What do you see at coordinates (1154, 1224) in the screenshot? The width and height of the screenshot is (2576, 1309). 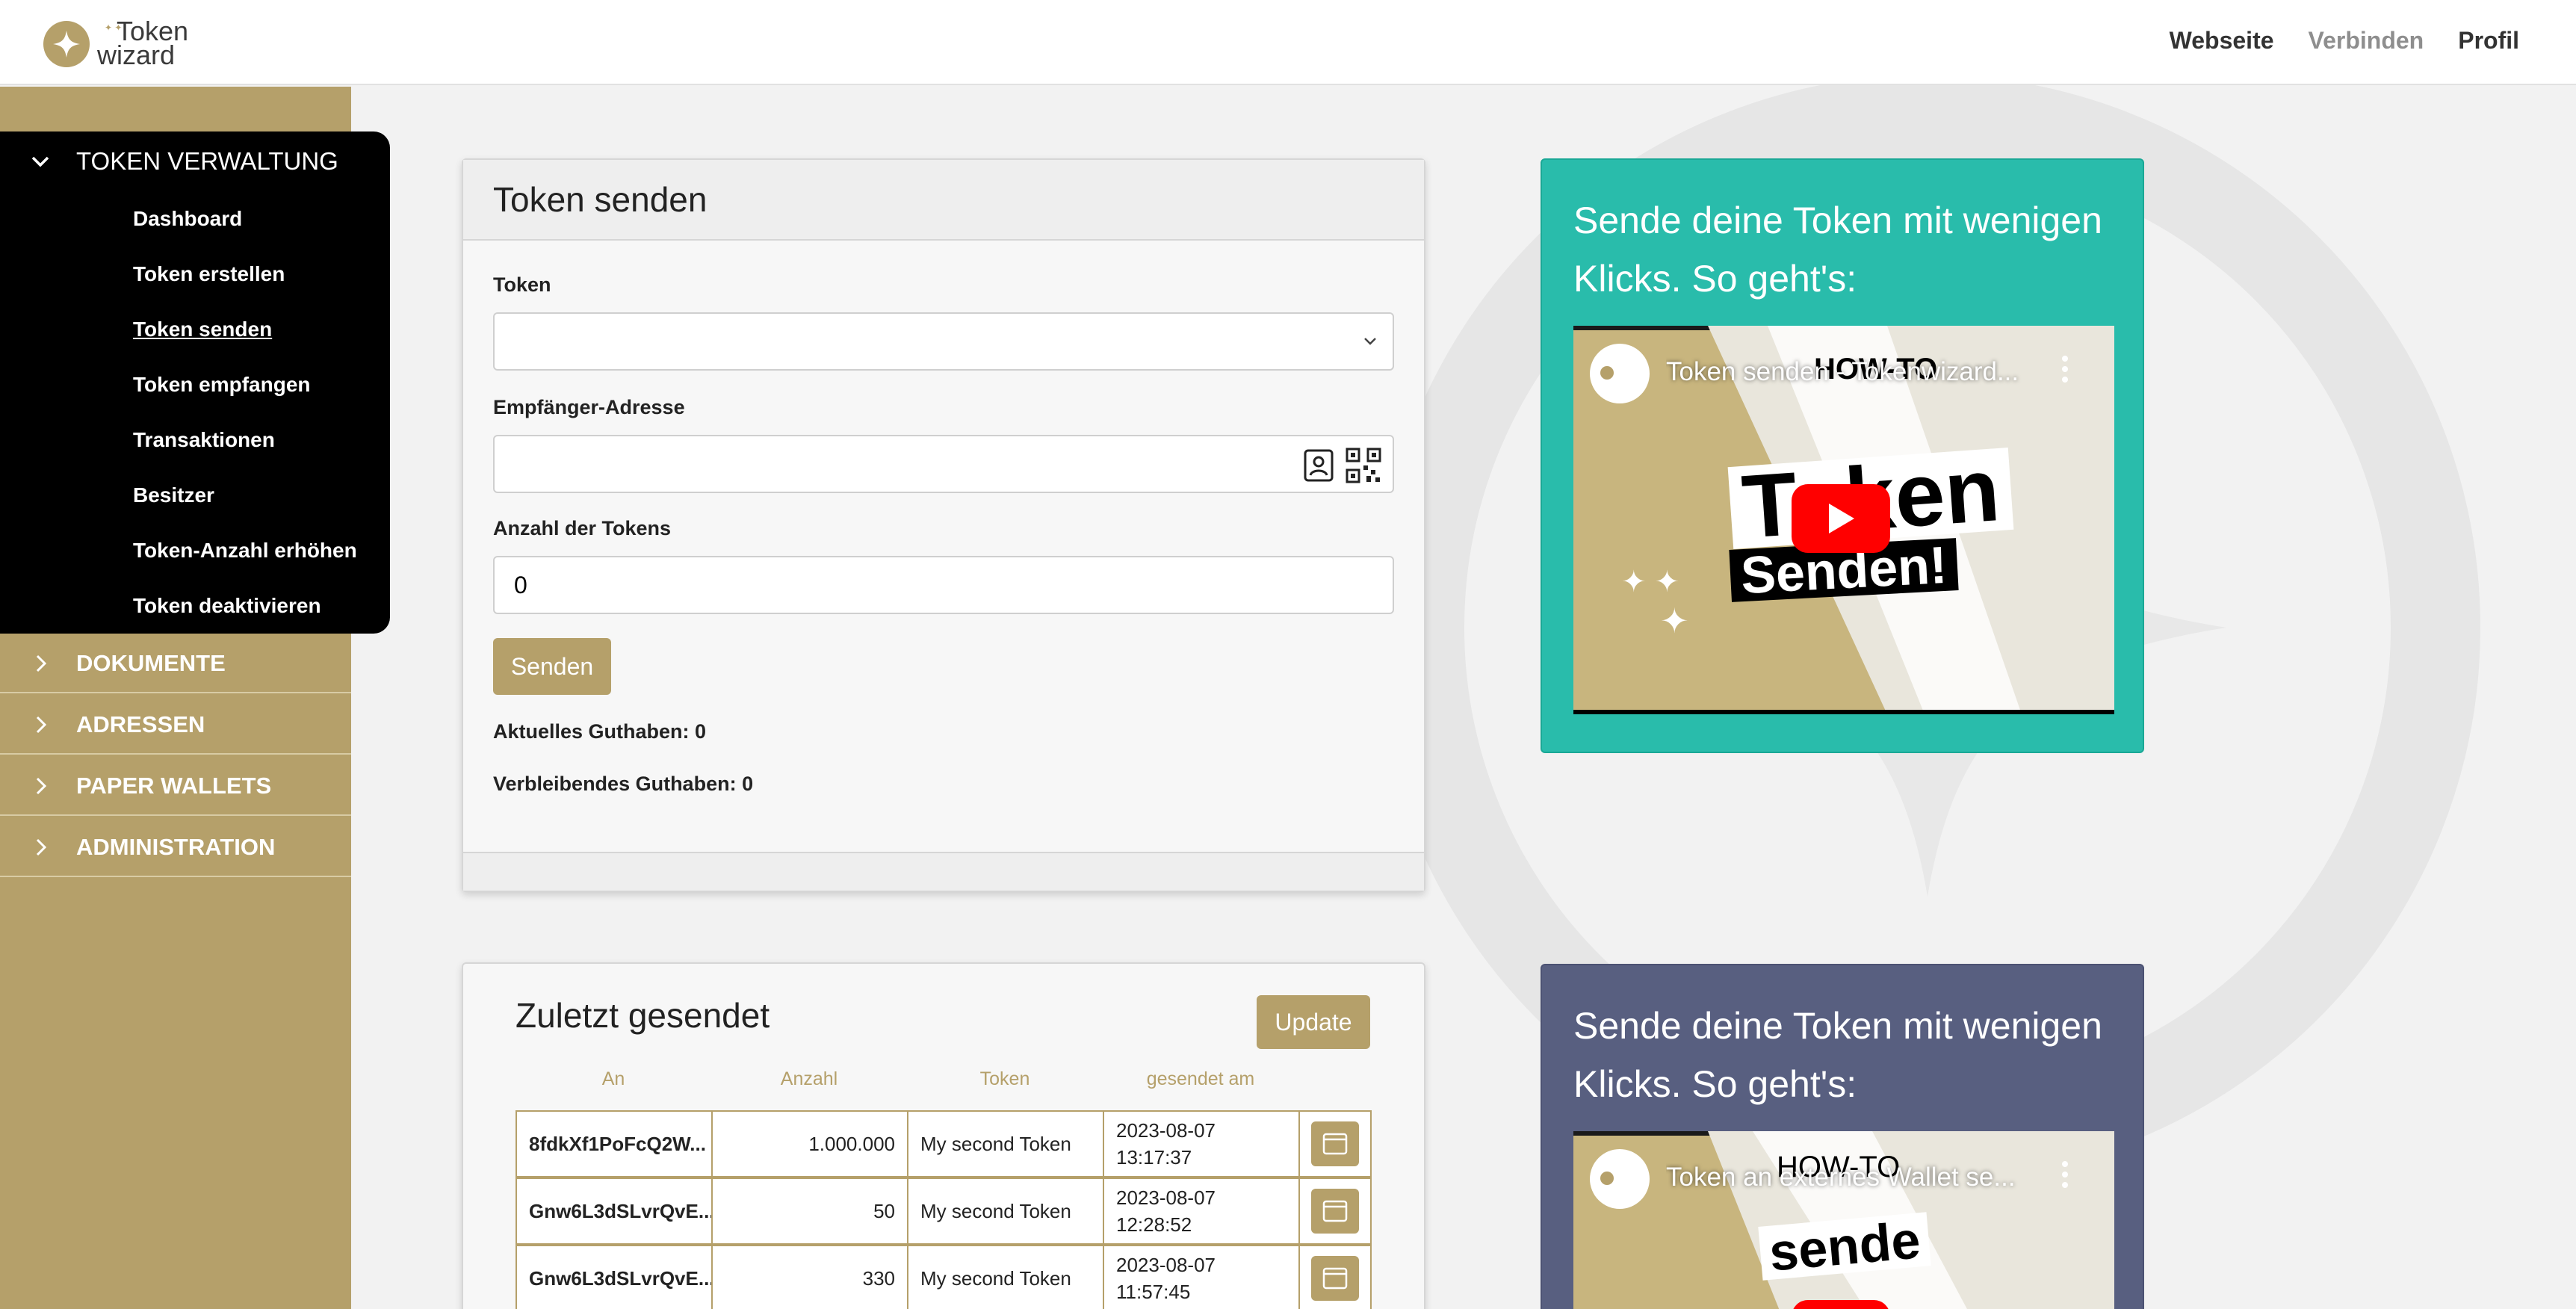 I see `cell-time: 12:28:52` at bounding box center [1154, 1224].